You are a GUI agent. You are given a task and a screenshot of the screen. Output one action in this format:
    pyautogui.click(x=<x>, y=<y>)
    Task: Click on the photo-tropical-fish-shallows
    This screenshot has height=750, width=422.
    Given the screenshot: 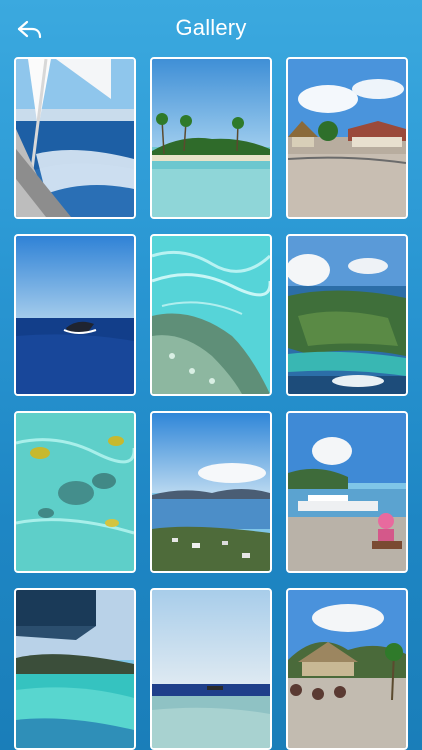 What is the action you would take?
    pyautogui.click(x=75, y=492)
    